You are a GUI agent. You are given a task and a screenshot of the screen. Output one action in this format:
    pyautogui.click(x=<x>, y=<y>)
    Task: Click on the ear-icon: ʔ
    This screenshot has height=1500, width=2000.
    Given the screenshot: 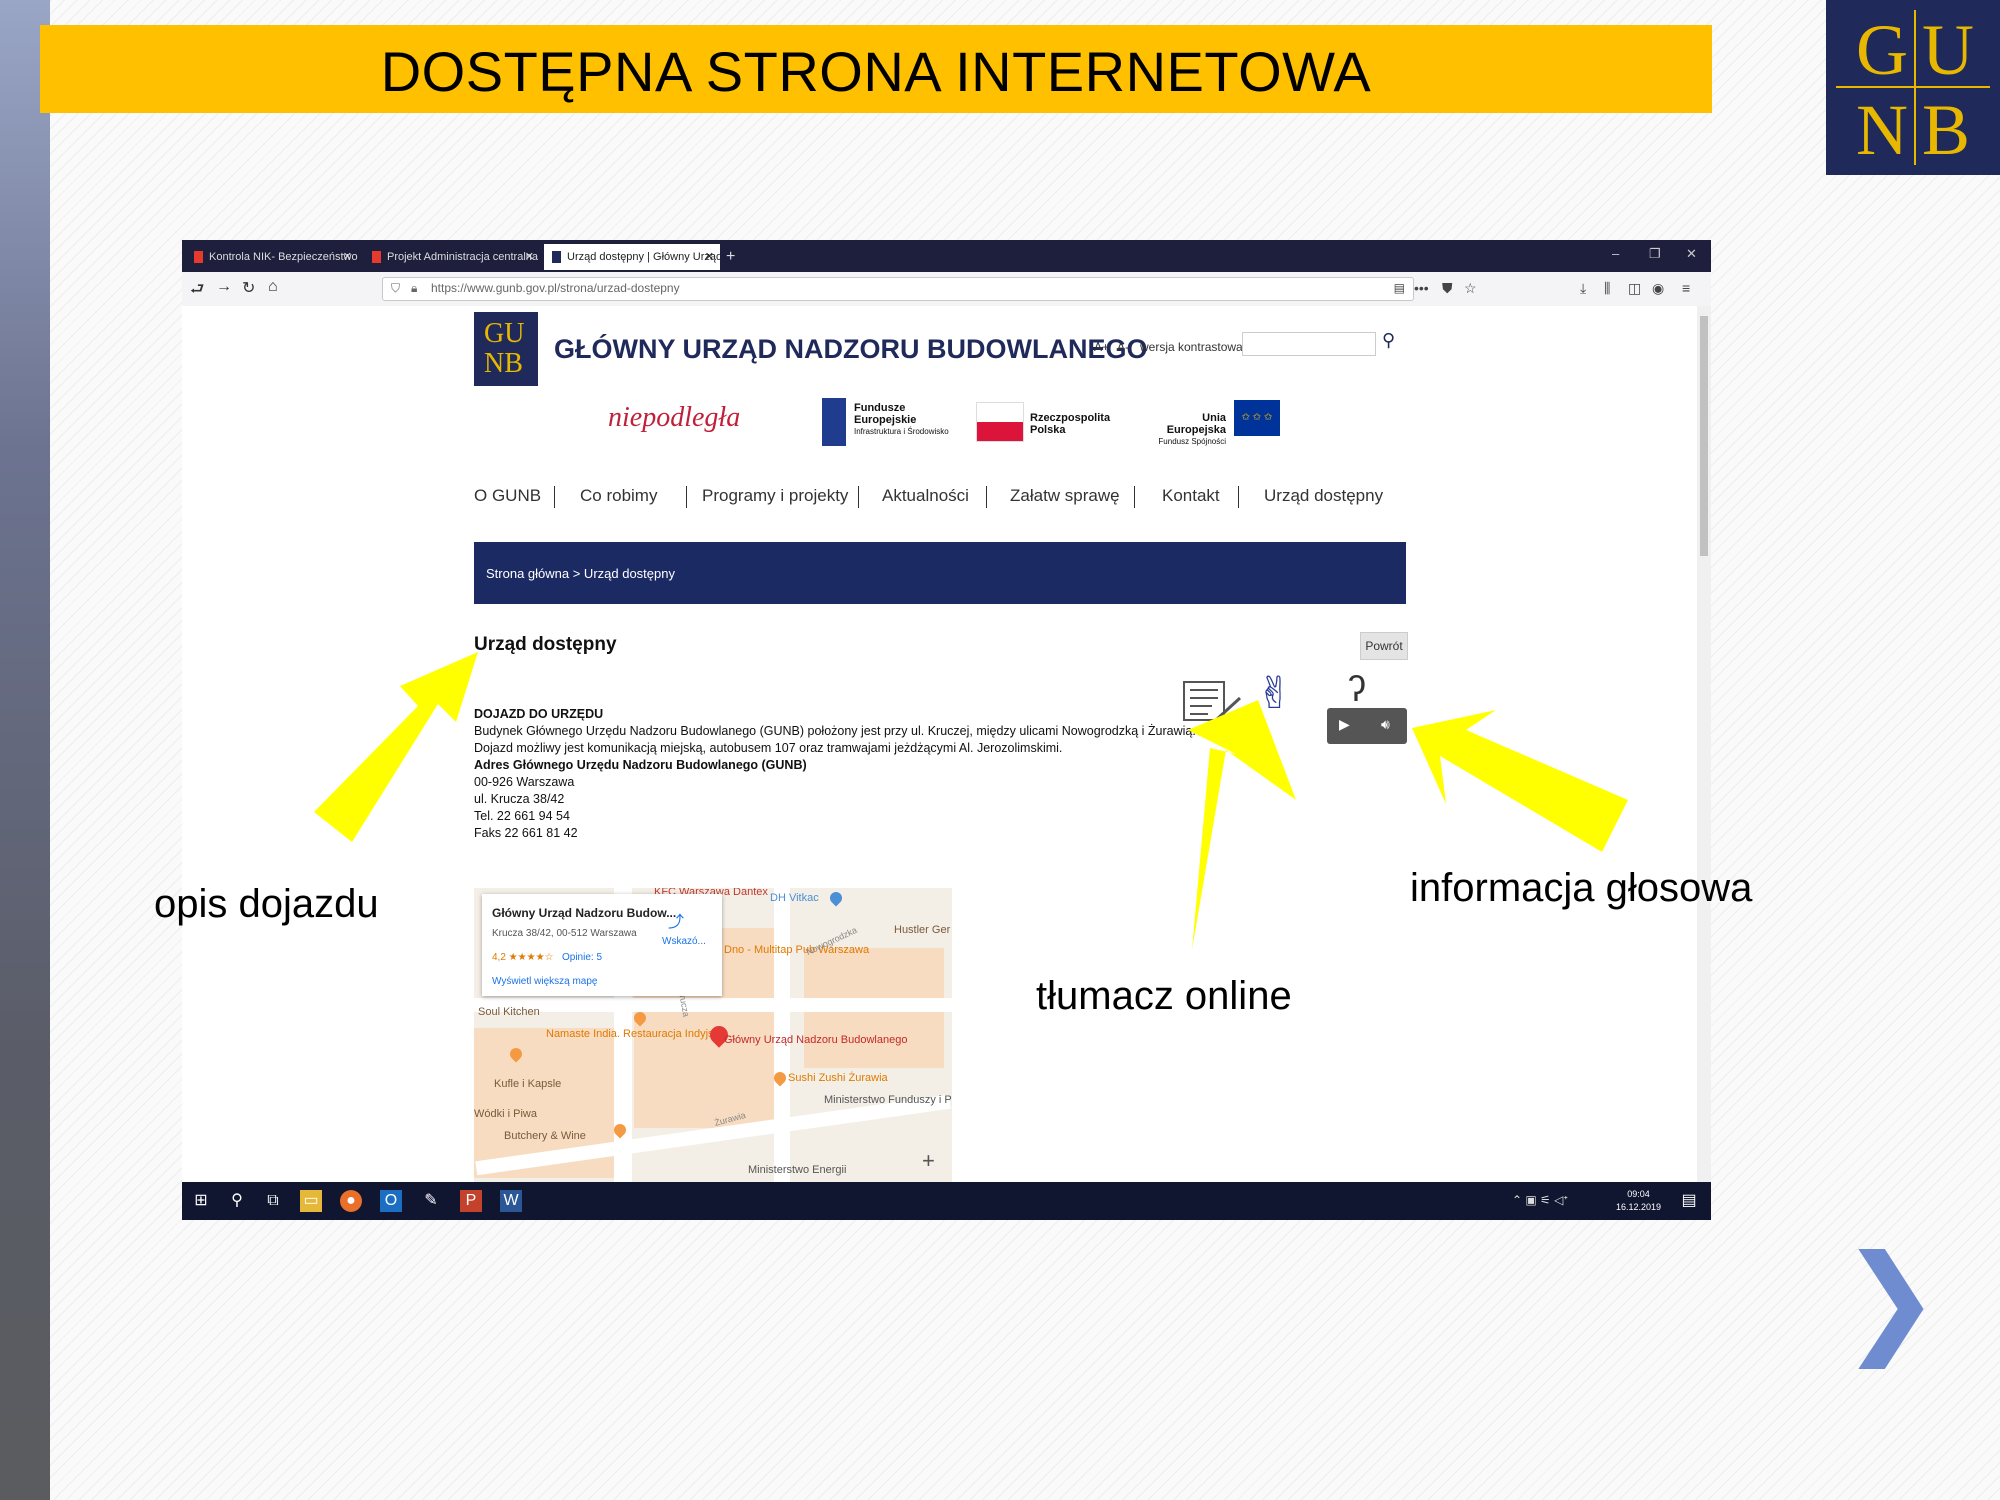 What is the action you would take?
    pyautogui.click(x=1357, y=688)
    